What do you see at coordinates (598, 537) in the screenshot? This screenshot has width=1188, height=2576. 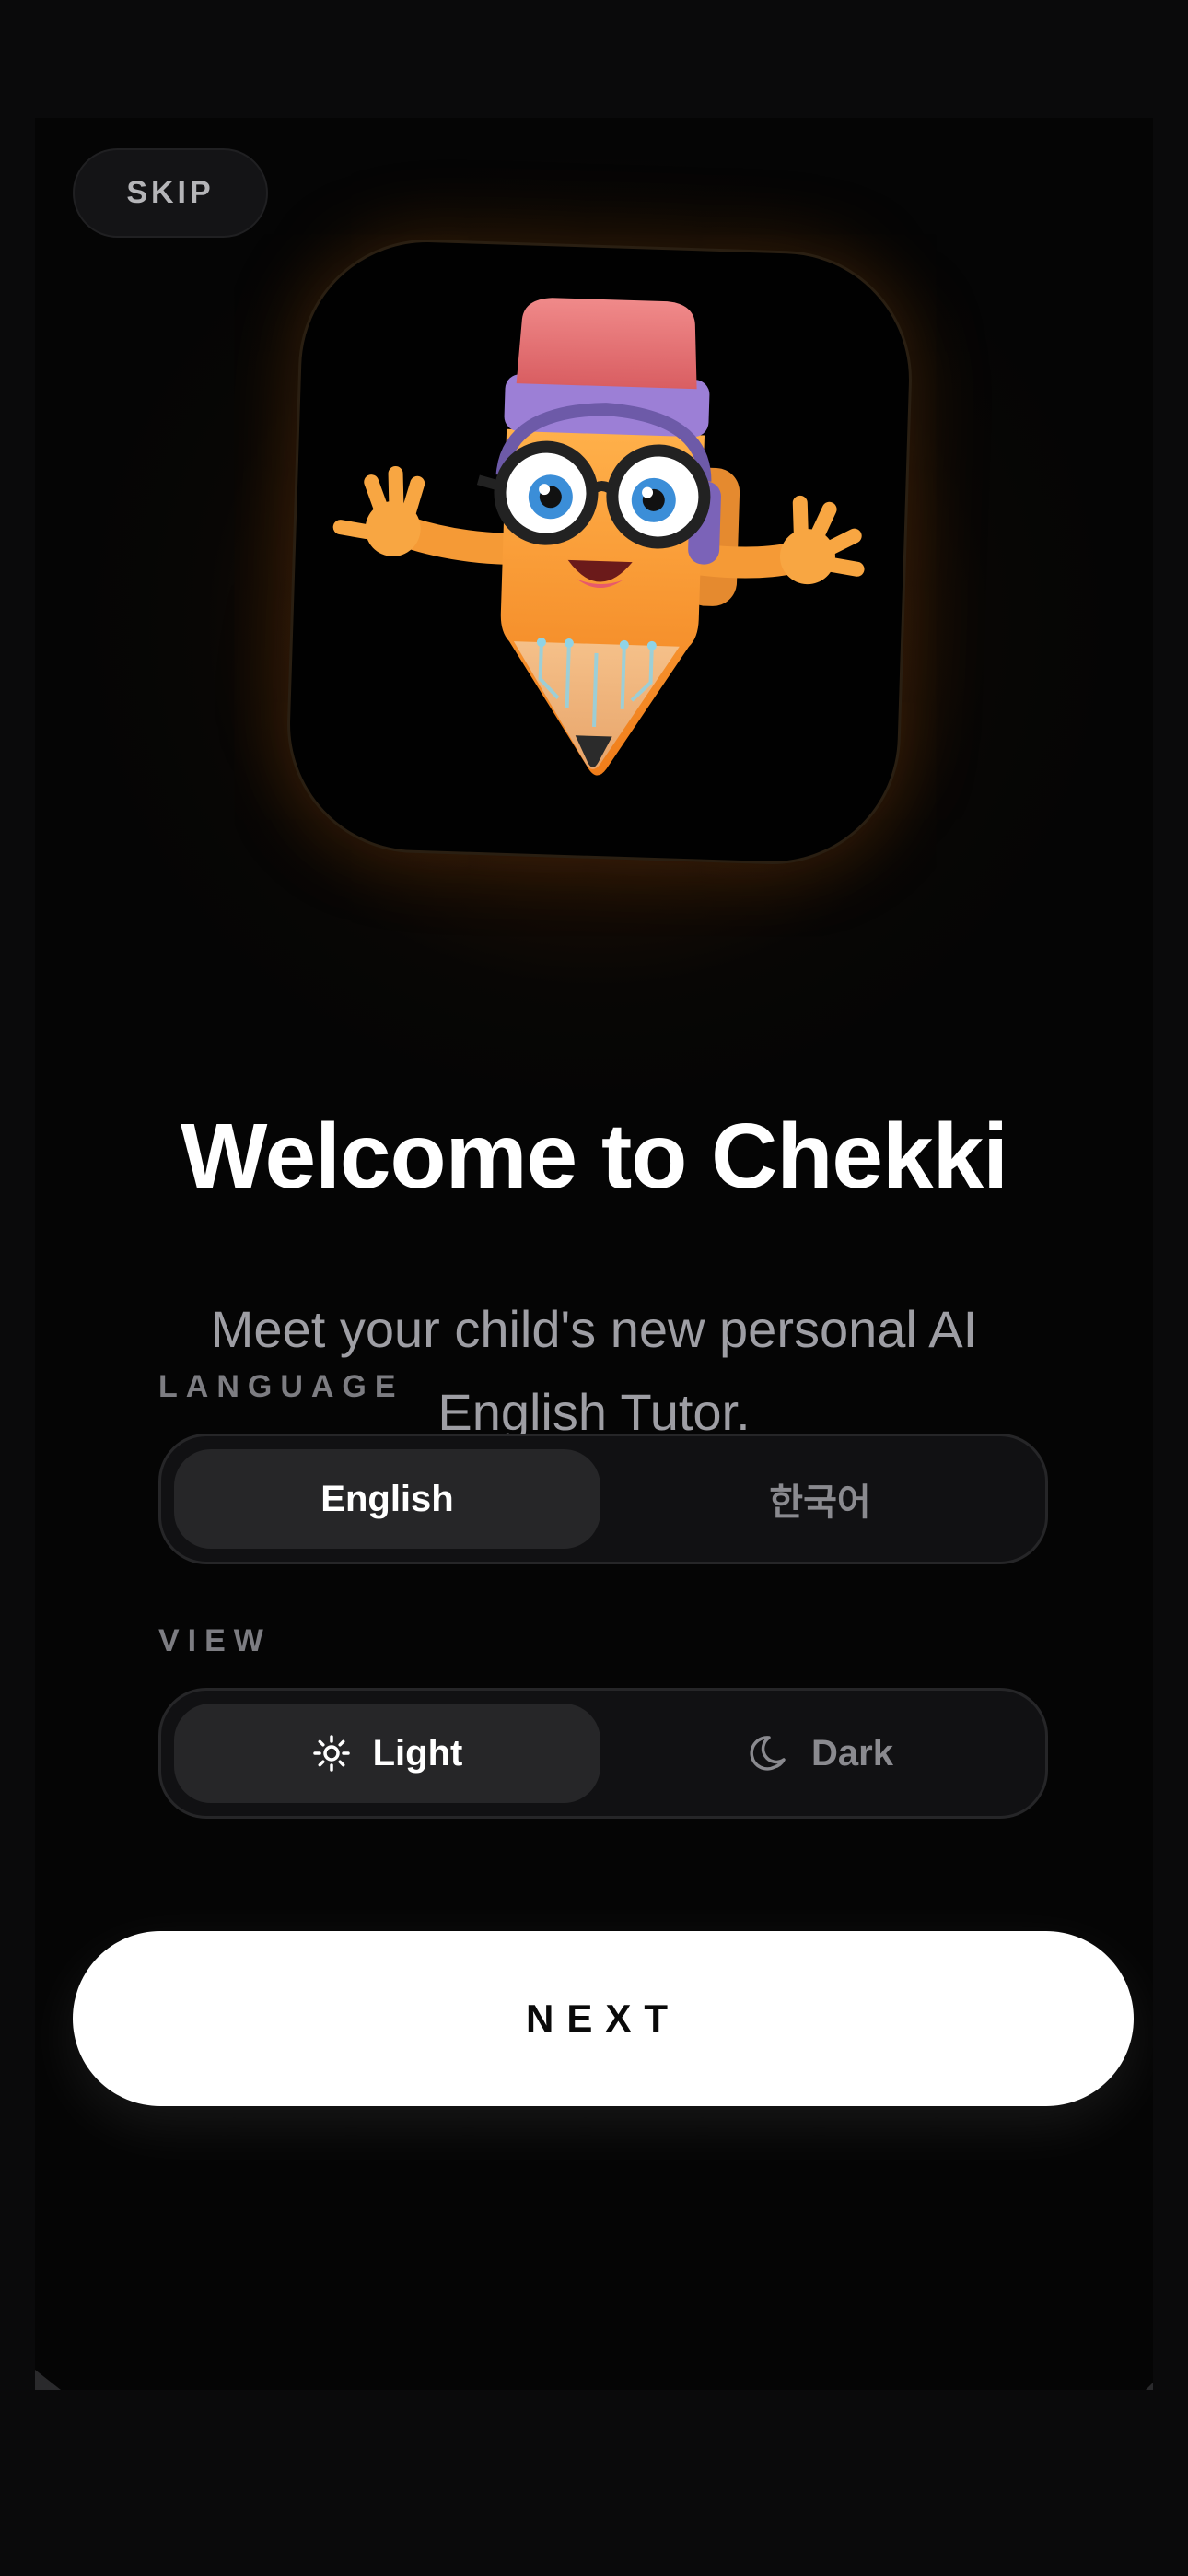 I see `pencil-mascot-illustration` at bounding box center [598, 537].